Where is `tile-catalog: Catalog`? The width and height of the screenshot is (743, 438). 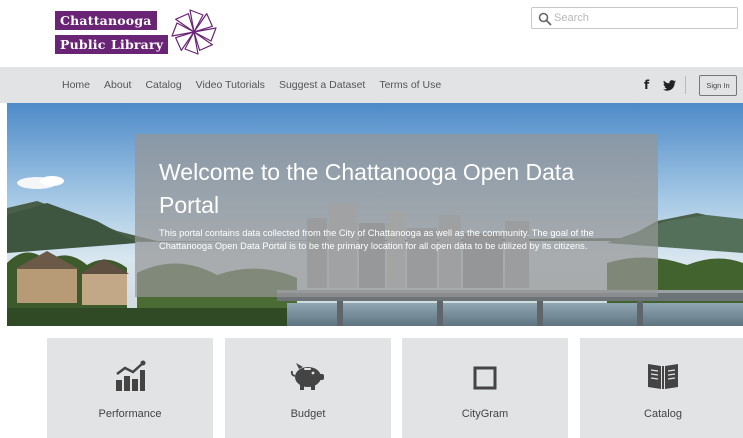 tile-catalog: Catalog is located at coordinates (661, 388).